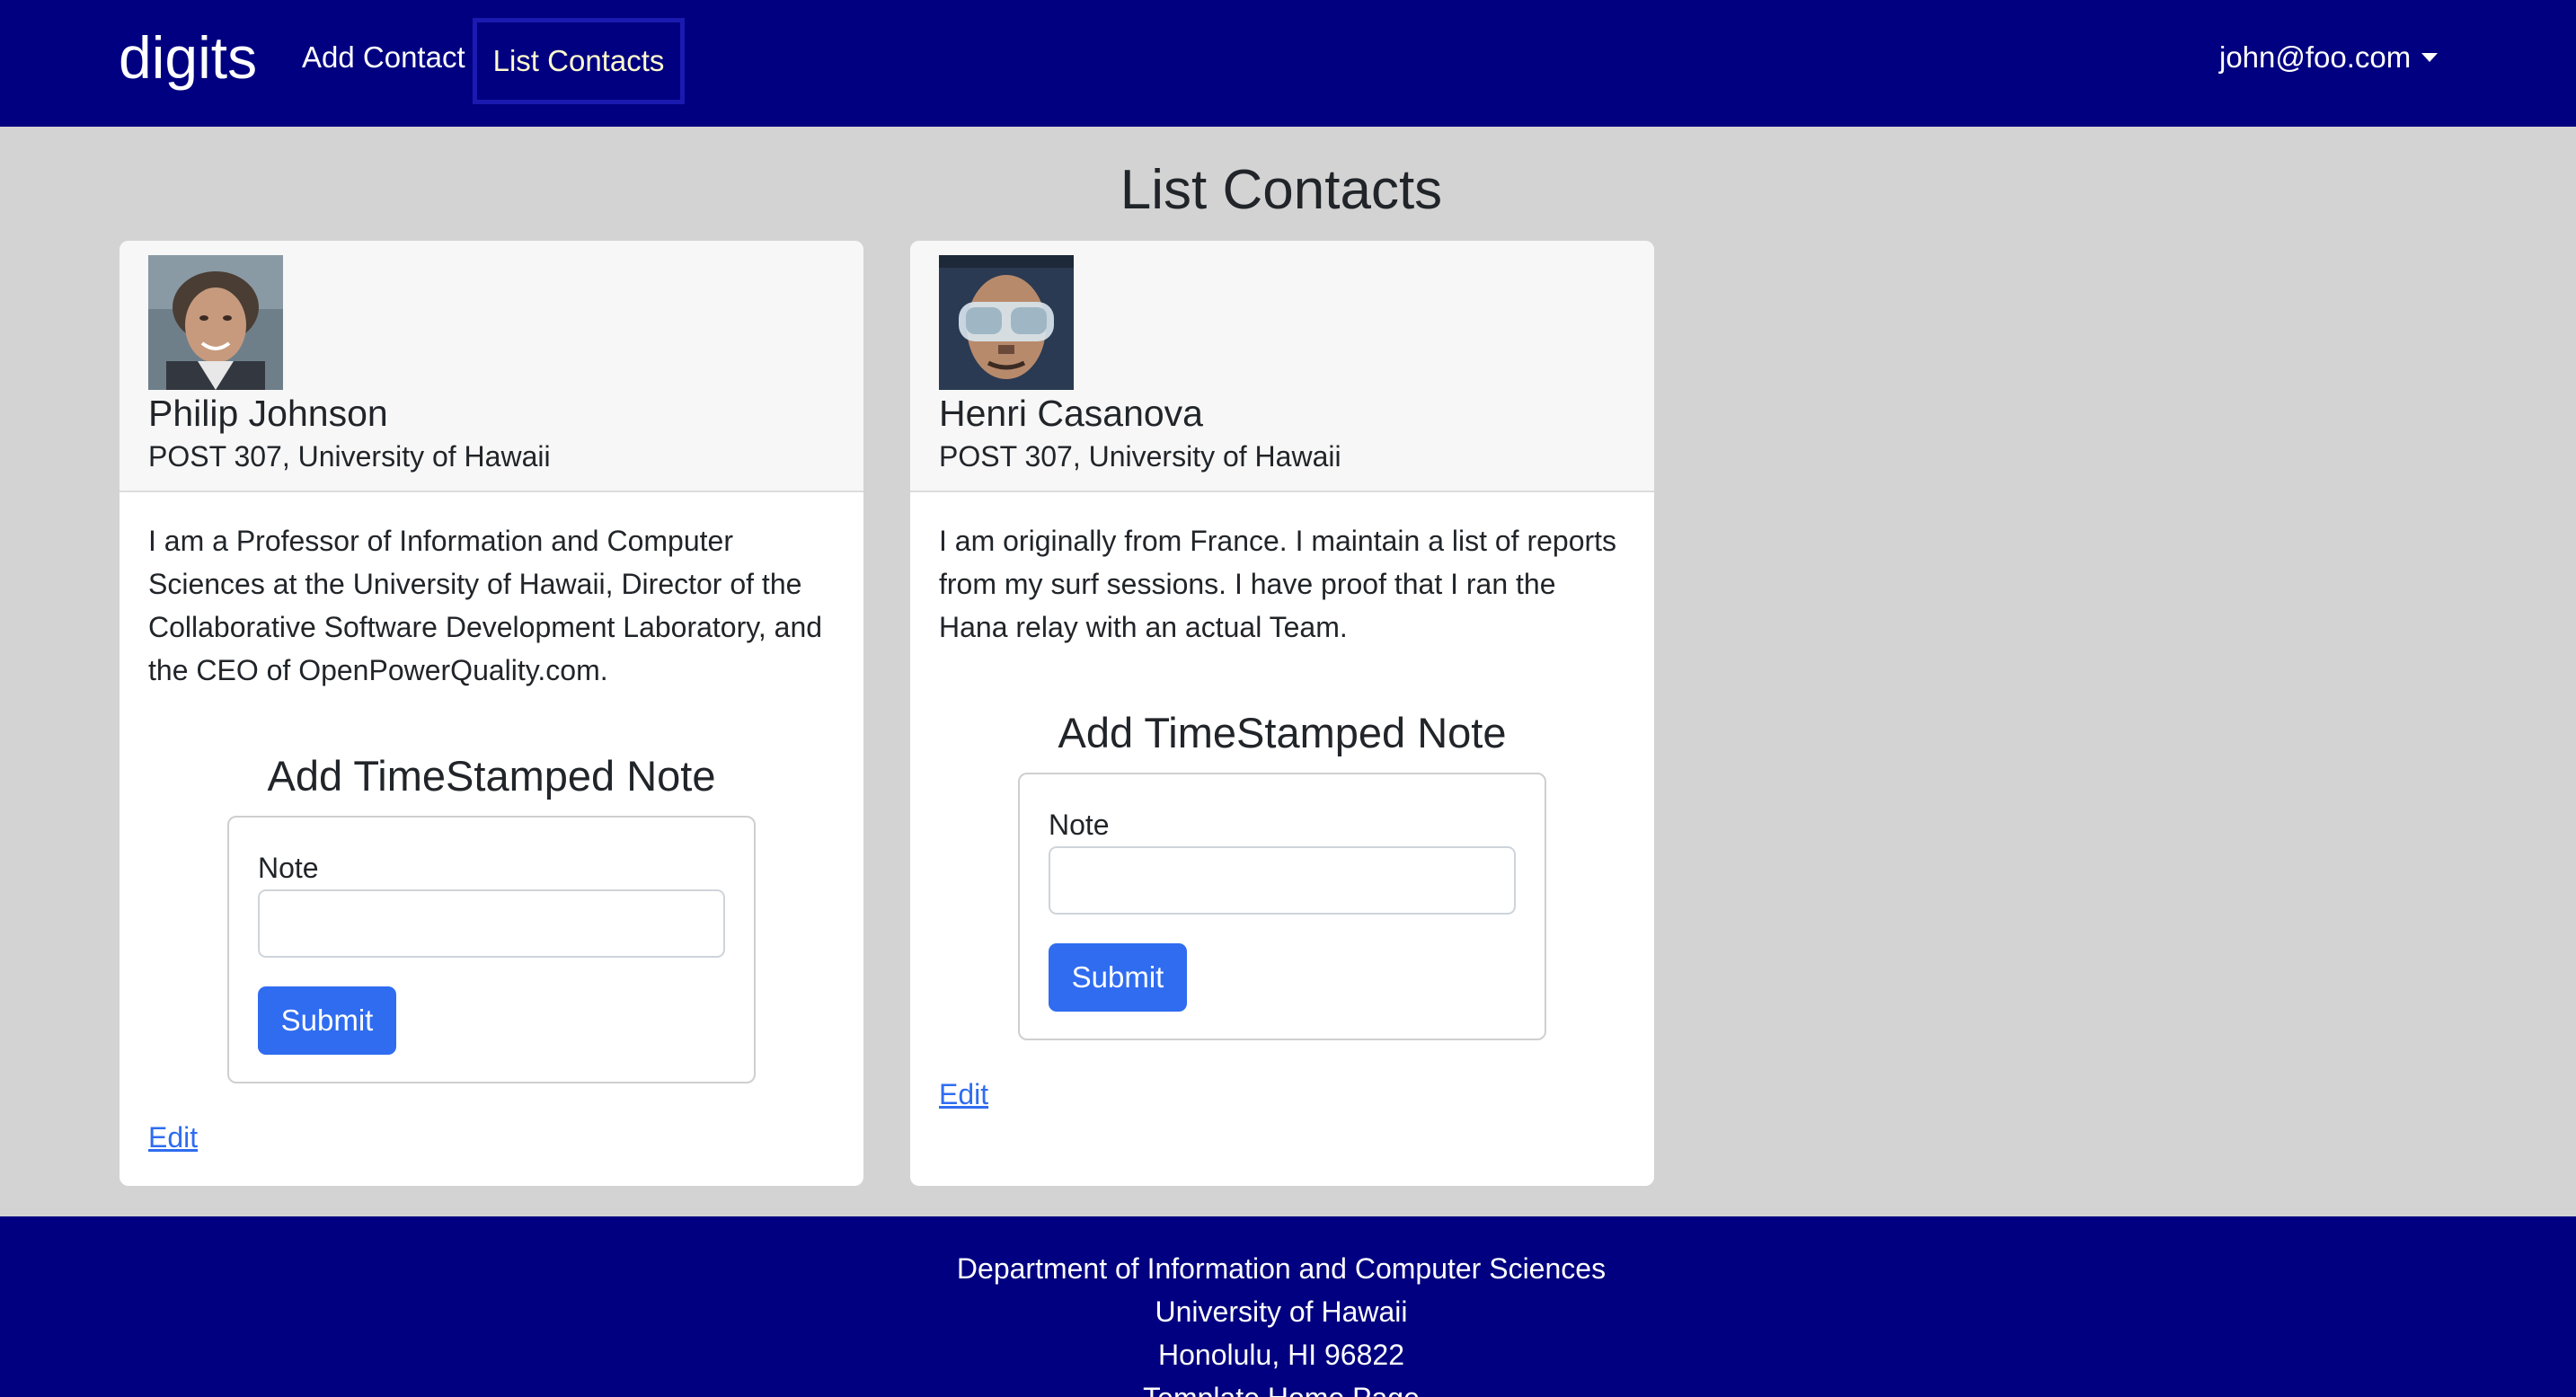 The image size is (2576, 1397). Describe the element at coordinates (1071, 413) in the screenshot. I see `contact-name: Henri Casanova` at that location.